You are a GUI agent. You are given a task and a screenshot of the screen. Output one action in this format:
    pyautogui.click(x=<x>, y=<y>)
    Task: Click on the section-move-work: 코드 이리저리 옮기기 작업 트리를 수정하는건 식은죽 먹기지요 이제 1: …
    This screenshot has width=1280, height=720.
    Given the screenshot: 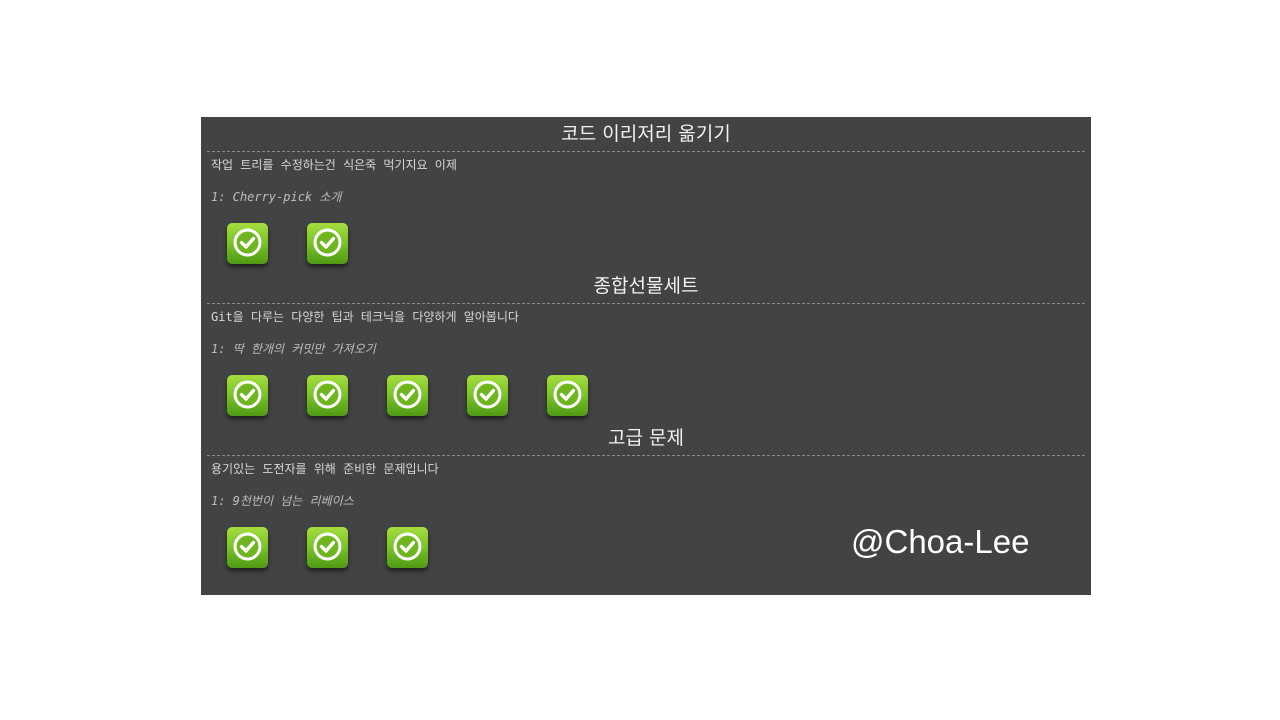 What is the action you would take?
    pyautogui.click(x=646, y=193)
    